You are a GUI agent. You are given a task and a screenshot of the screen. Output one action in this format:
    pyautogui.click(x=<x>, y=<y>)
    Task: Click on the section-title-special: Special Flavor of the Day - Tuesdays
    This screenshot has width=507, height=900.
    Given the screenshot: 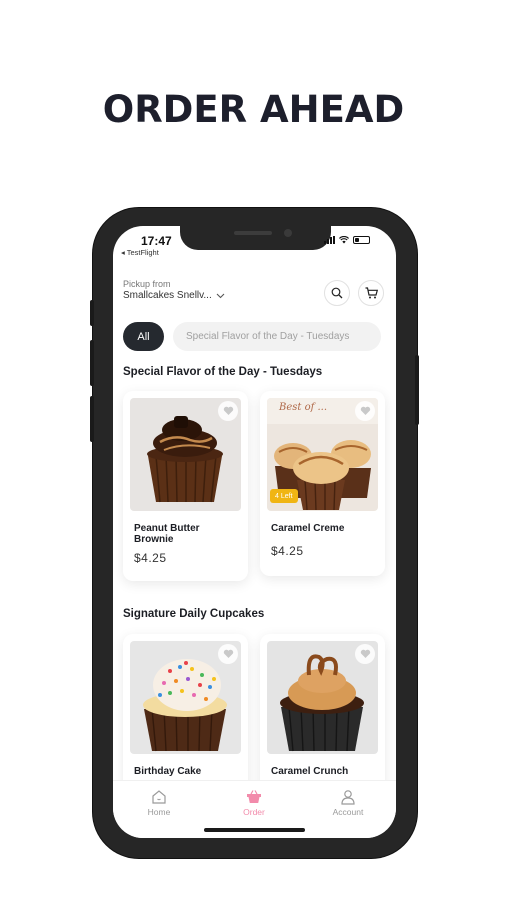 What is the action you would take?
    pyautogui.click(x=223, y=372)
    